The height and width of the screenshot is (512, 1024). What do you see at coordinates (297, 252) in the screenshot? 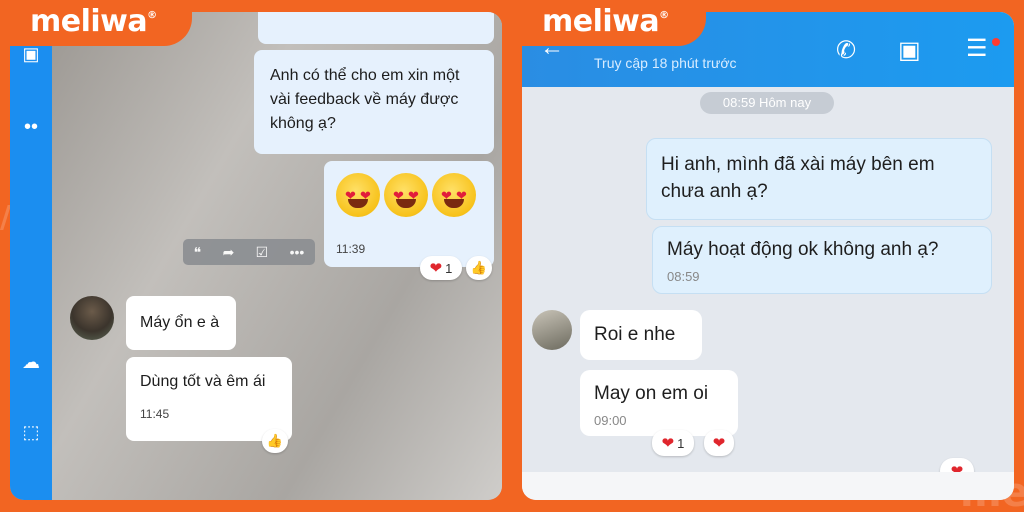
I see `more-options-icon: •••` at bounding box center [297, 252].